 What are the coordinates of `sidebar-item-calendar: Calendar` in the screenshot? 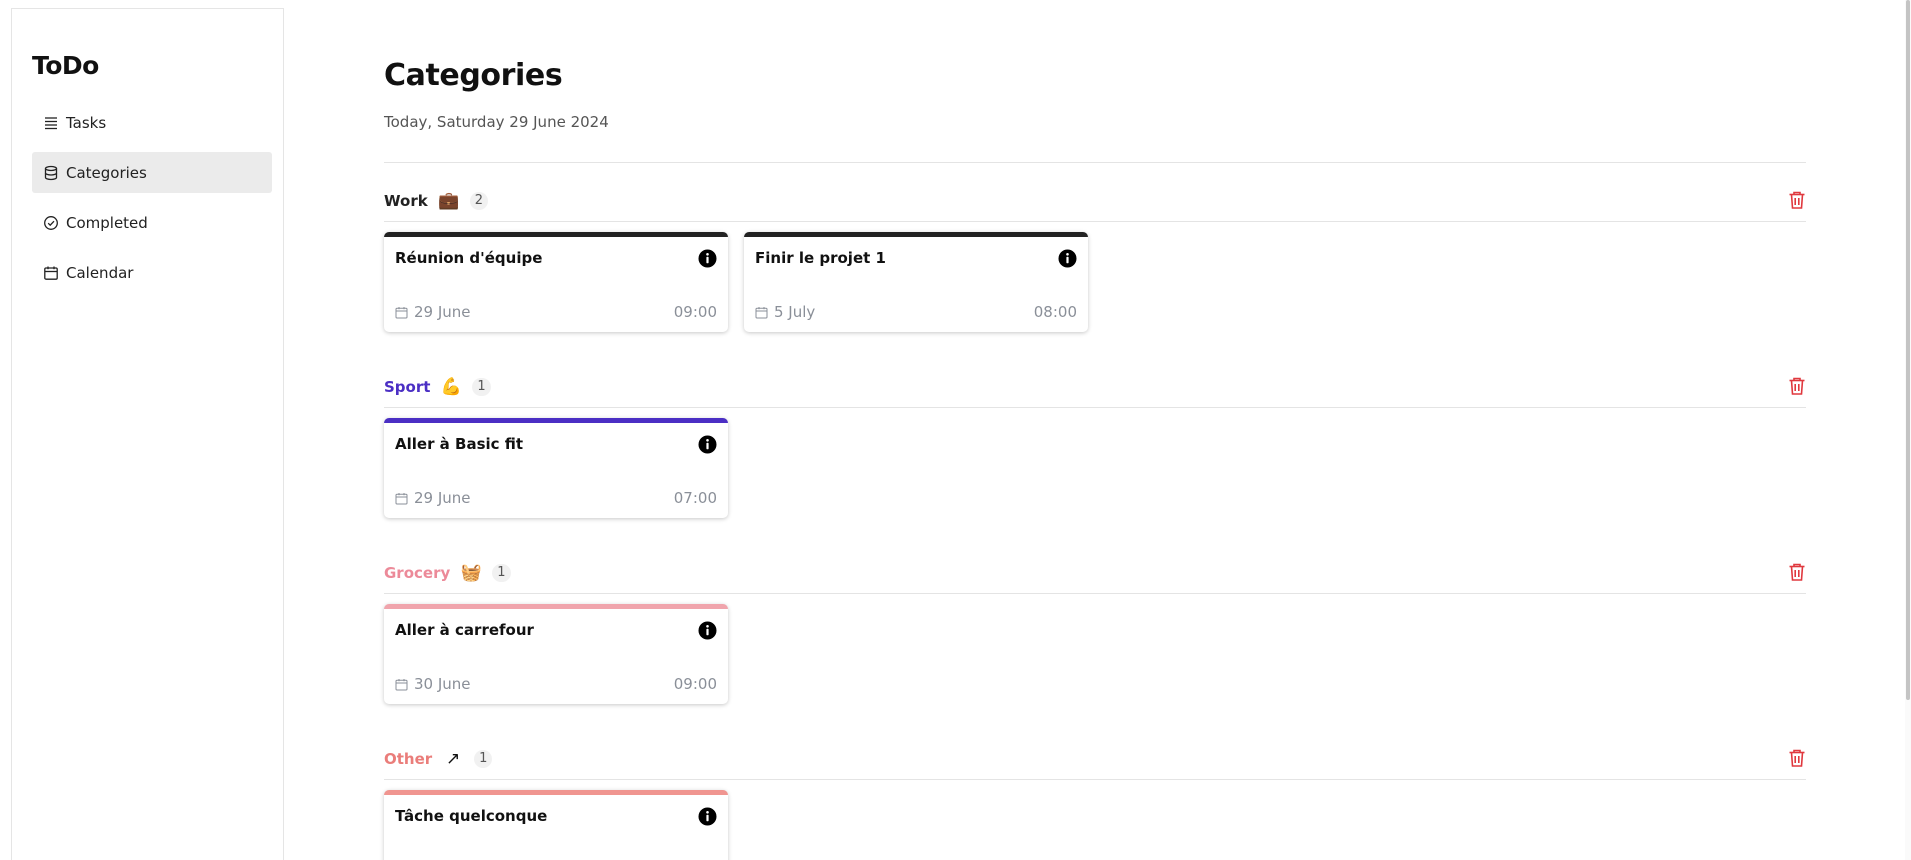 It's located at (152, 272).